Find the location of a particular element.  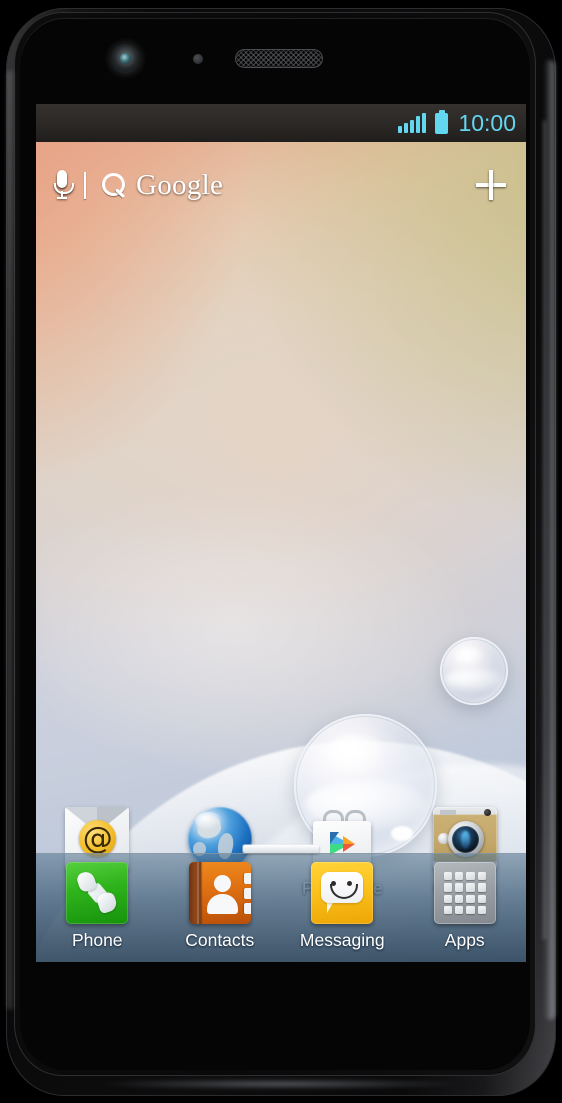

earpiece-speaker-icon is located at coordinates (279, 58).